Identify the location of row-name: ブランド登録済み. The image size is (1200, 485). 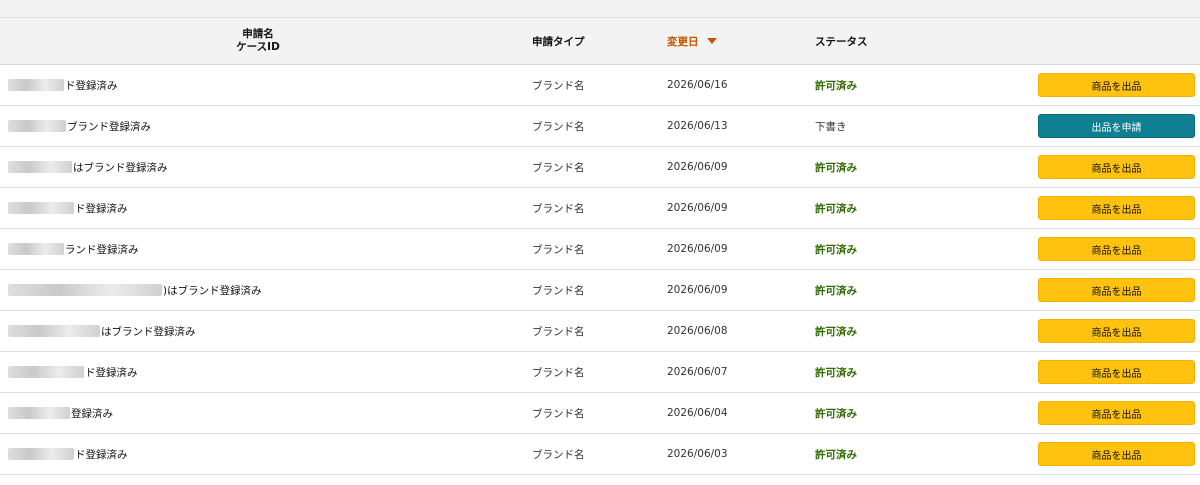
(109, 126).